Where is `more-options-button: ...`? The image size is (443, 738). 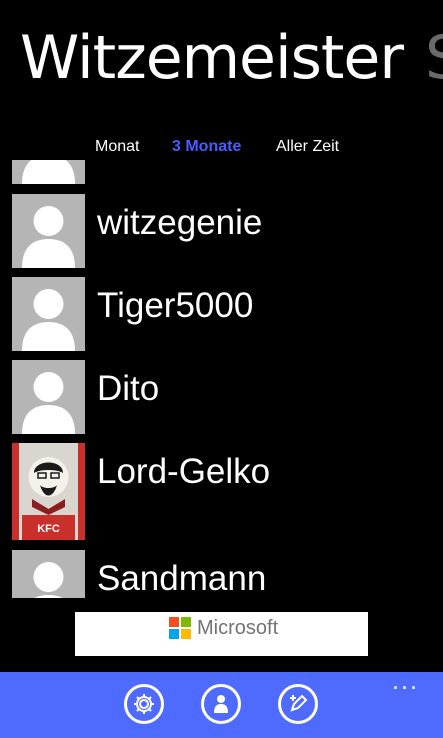
more-options-button: ... is located at coordinates (405, 683).